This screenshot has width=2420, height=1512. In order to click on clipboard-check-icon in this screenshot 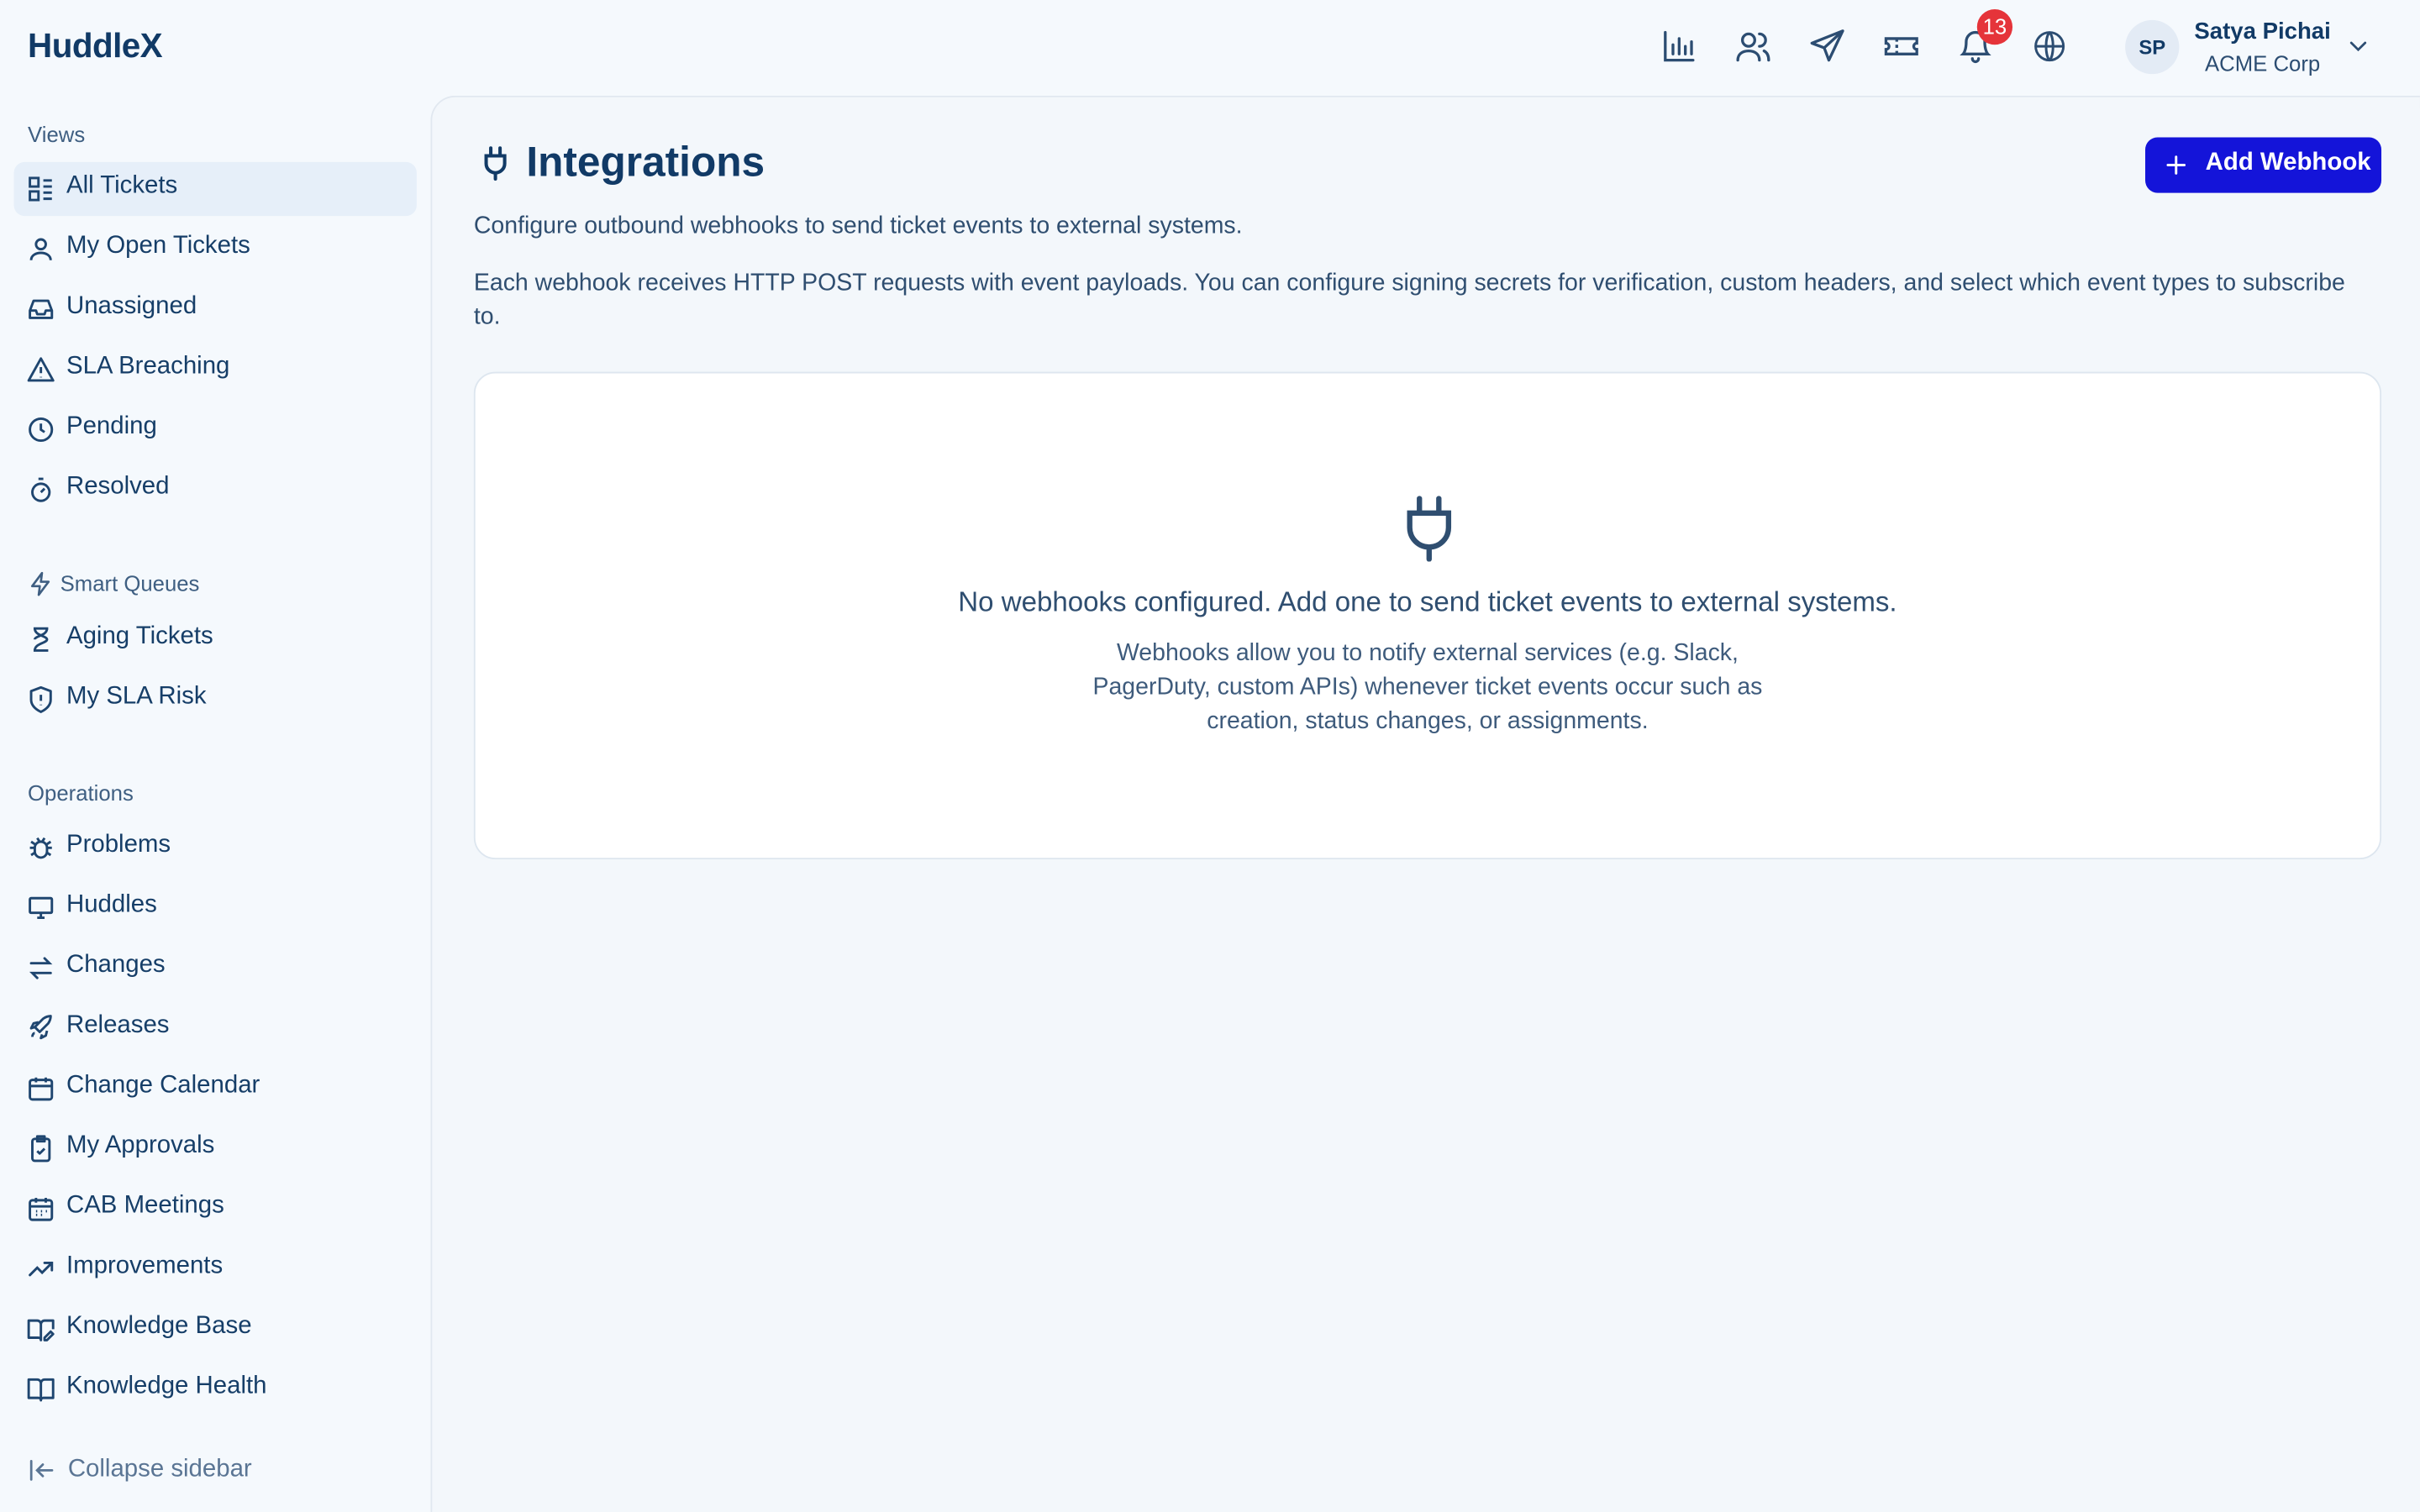, I will do `click(40, 1148)`.